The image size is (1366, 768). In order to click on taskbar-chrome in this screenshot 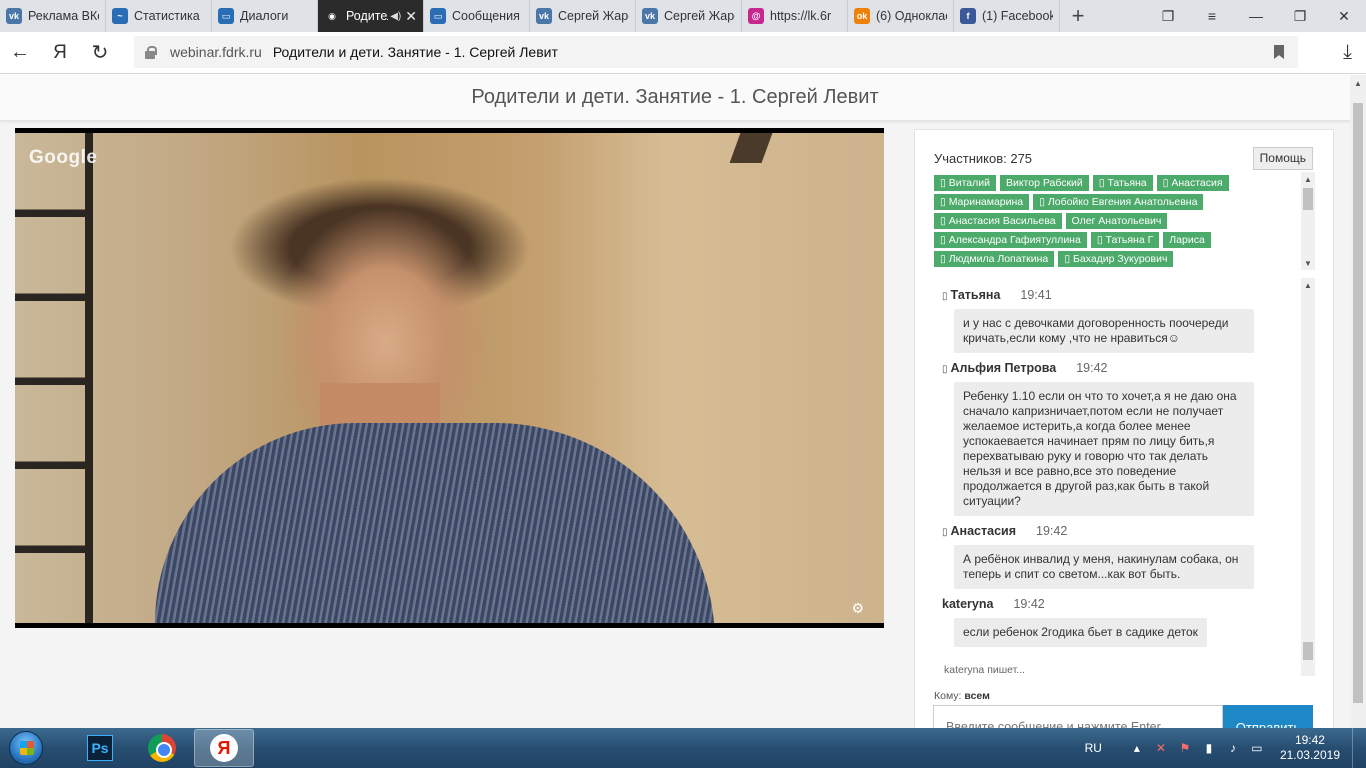, I will do `click(162, 748)`.